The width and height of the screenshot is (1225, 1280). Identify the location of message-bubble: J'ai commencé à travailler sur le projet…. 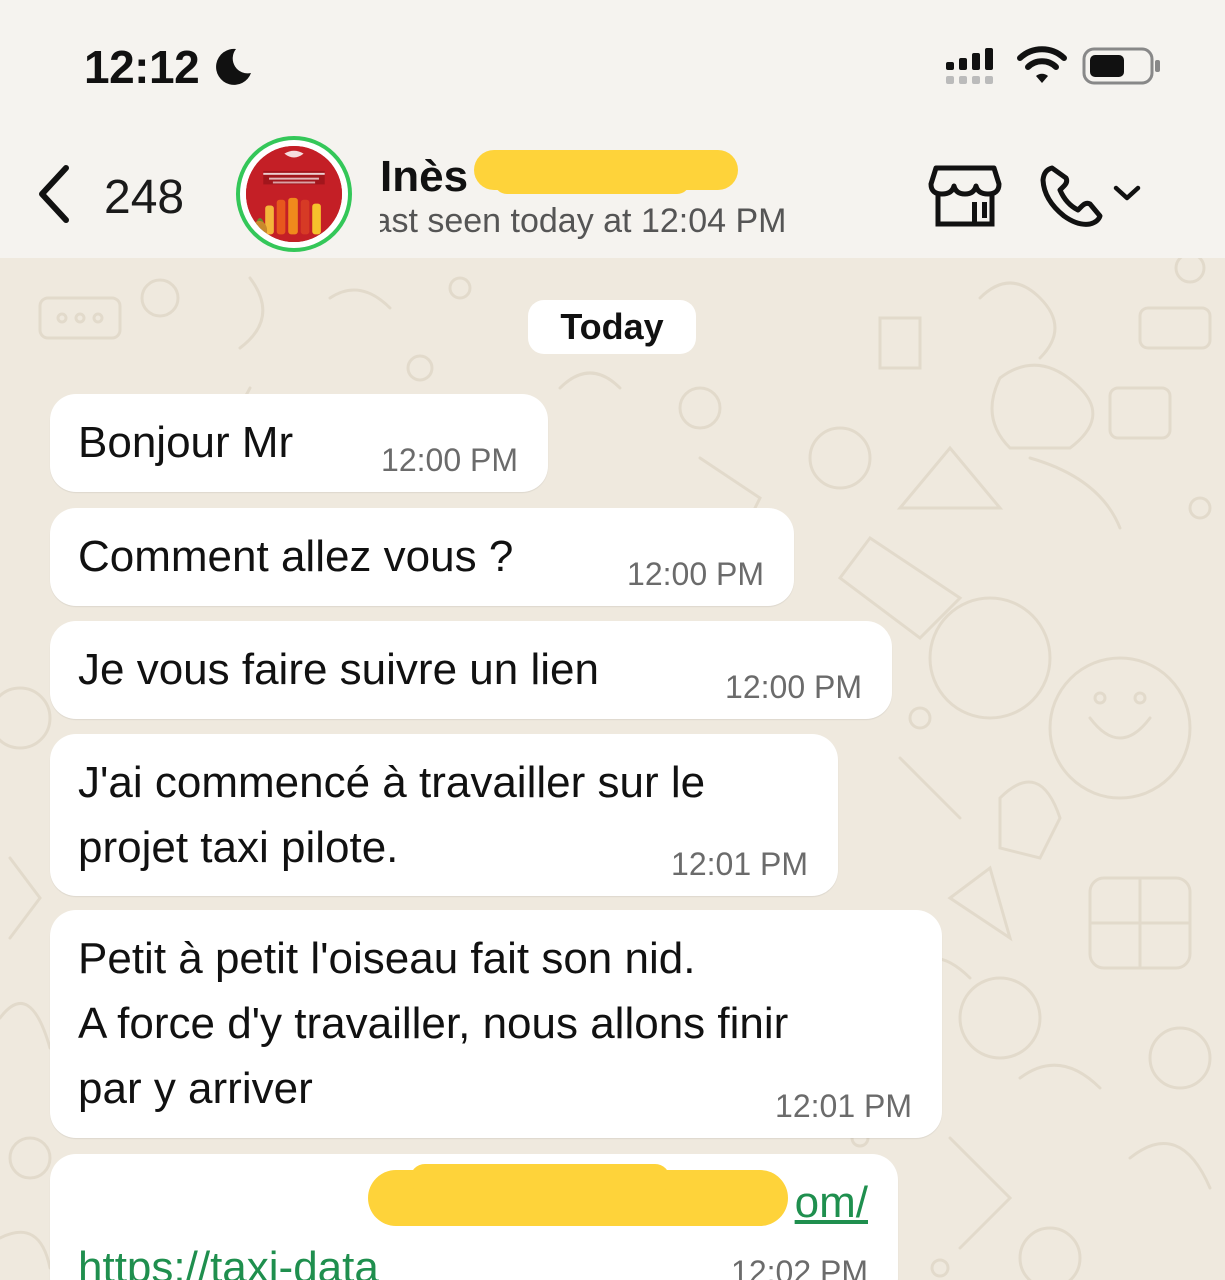
(444, 815).